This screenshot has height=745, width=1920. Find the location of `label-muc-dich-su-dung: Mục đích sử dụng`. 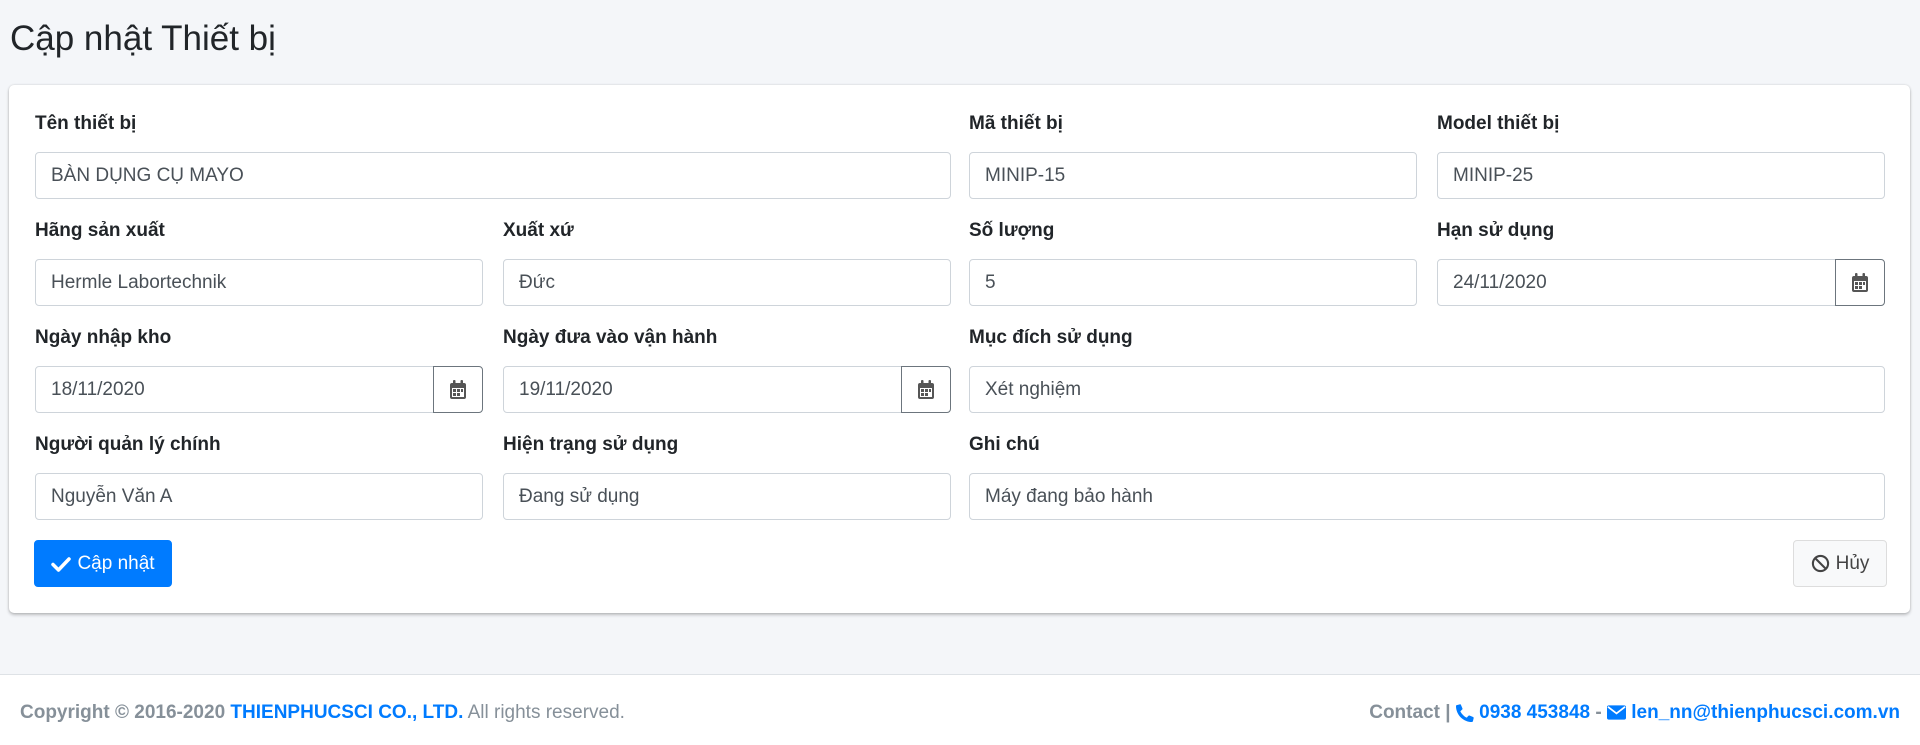

label-muc-dich-su-dung: Mục đích sử dụng is located at coordinates (1051, 337).